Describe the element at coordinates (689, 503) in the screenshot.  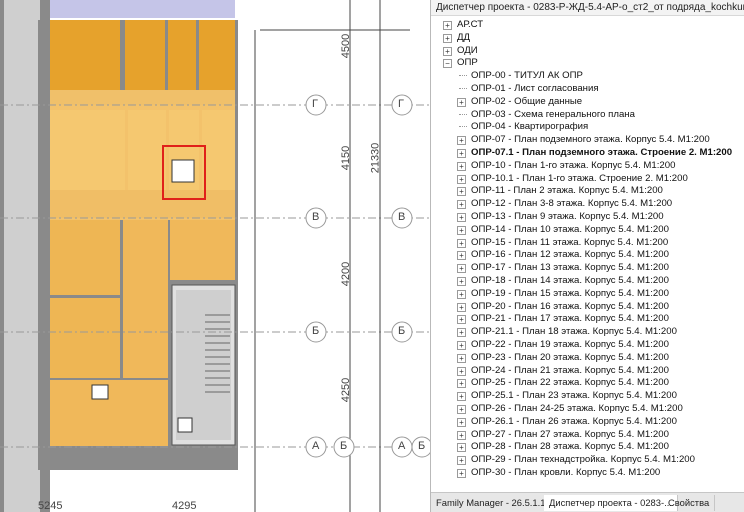
I see `tab-properties: Свойства` at that location.